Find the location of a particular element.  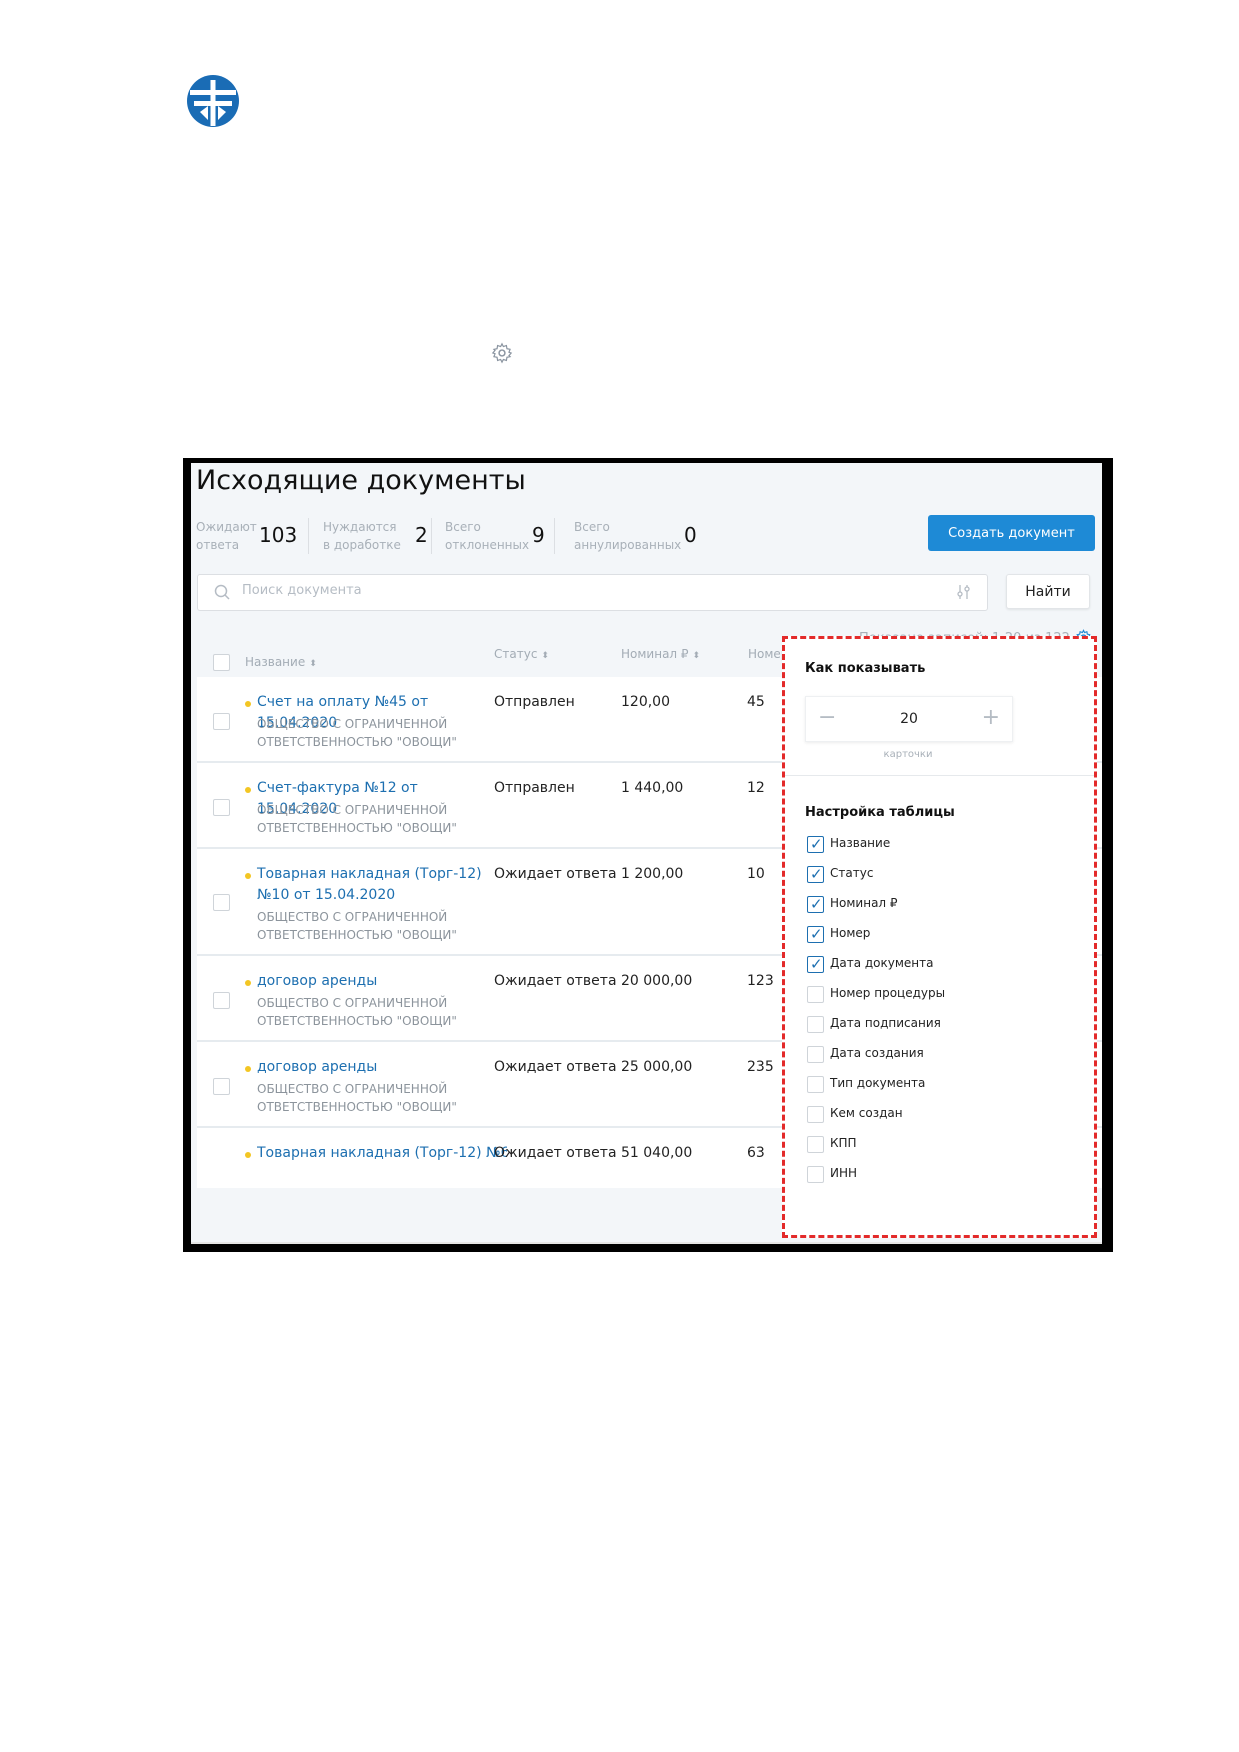

document-number: 45 is located at coordinates (756, 702).